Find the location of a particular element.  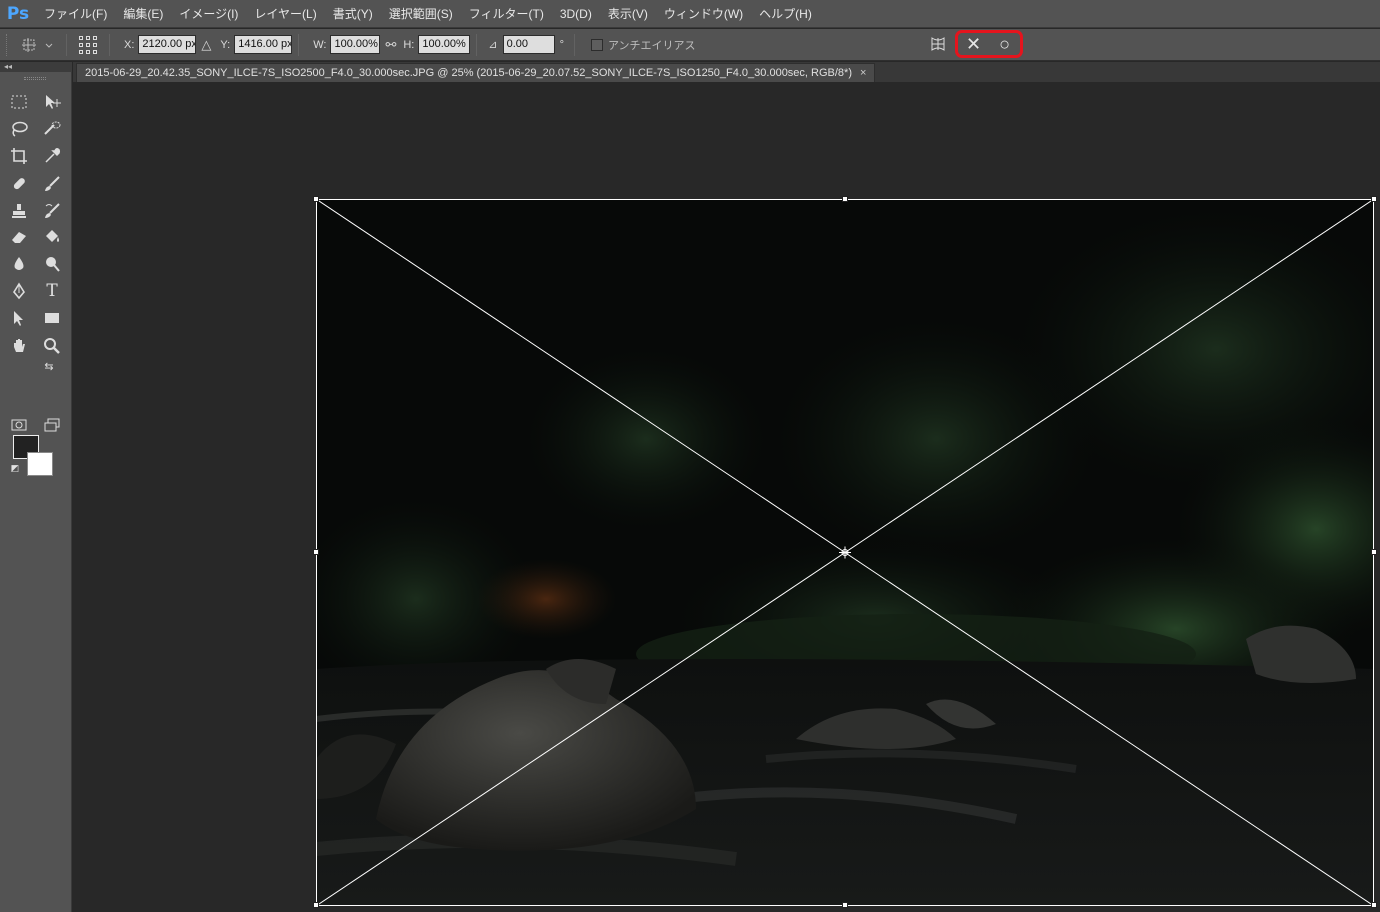

commit-cancel-highlight: ✕ ○ is located at coordinates (989, 44).